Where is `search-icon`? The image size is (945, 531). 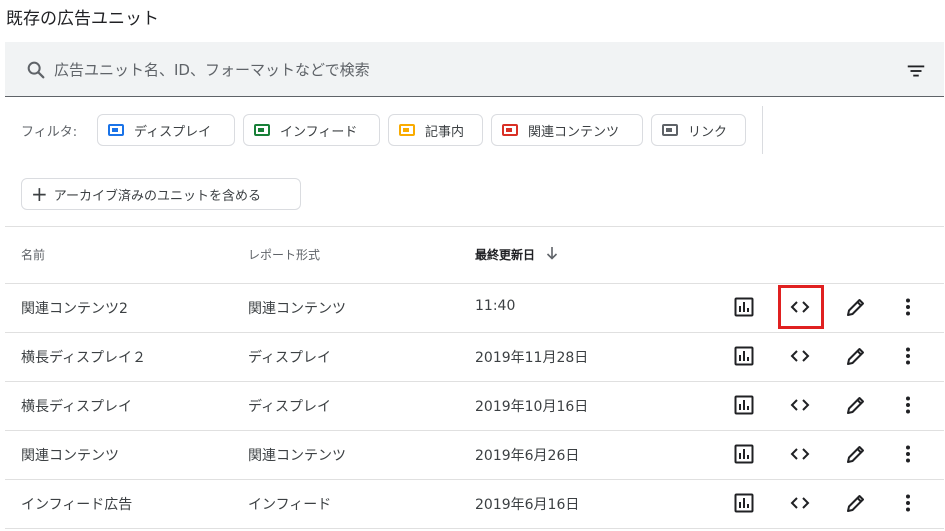
search-icon is located at coordinates (36, 70).